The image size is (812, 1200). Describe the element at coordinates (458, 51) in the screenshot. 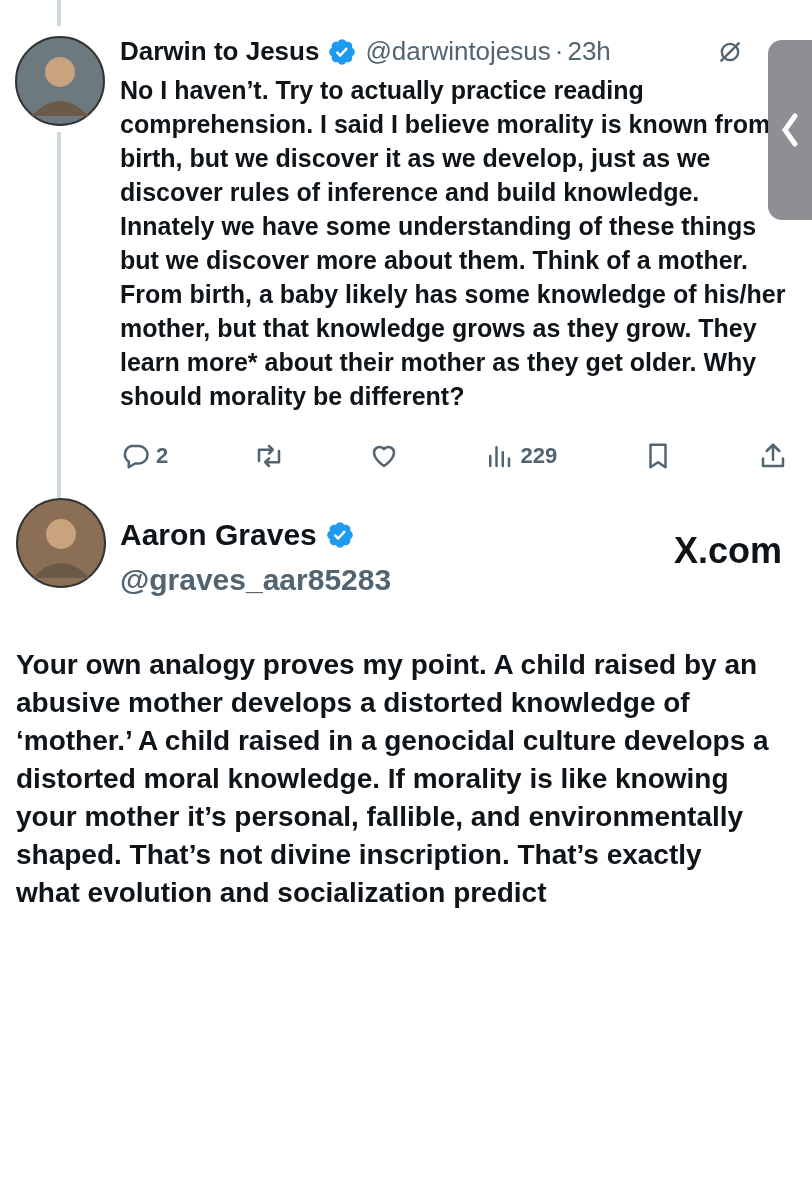

I see `author-handle: @darwintojesus` at that location.